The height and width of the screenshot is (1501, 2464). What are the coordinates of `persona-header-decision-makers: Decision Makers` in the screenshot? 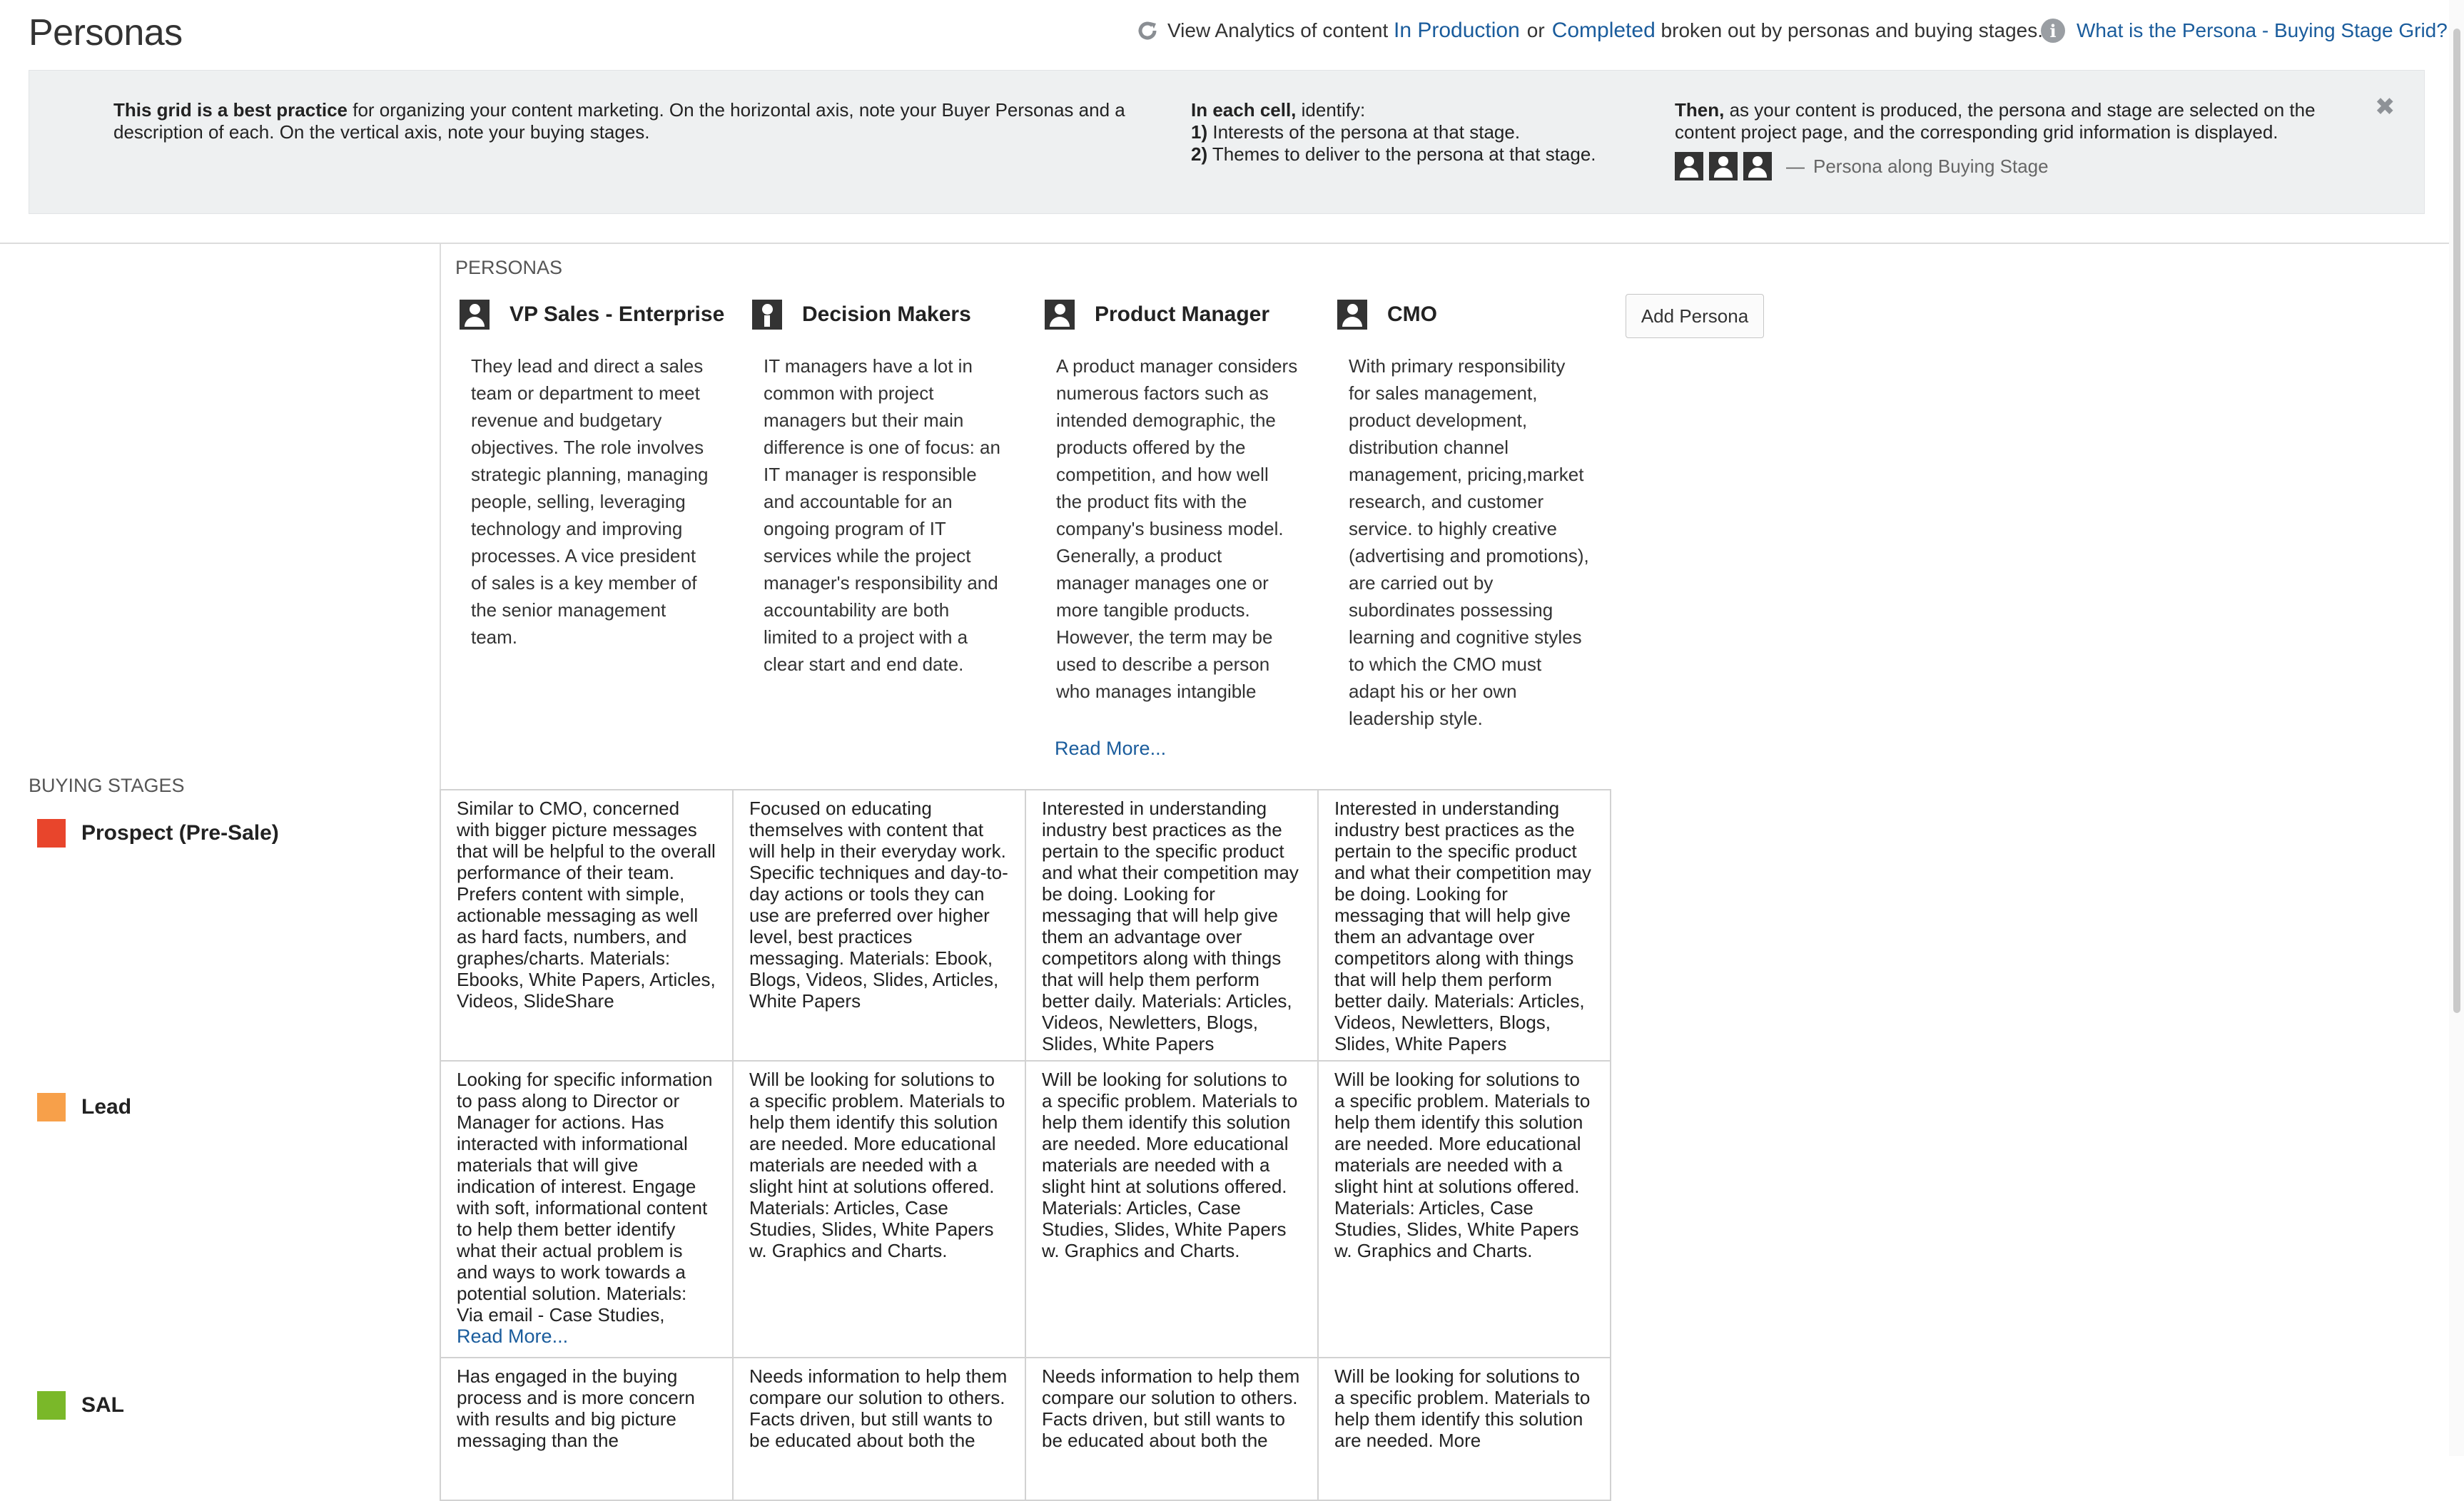 It's located at (861, 315).